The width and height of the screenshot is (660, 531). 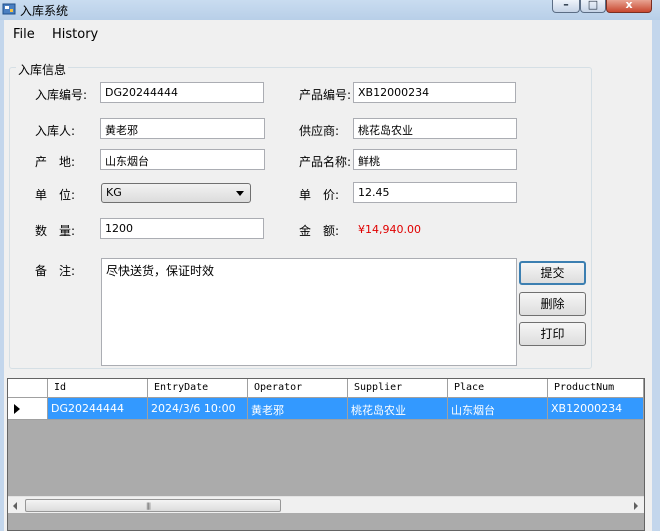 I want to click on close-icon: x, so click(x=629, y=5).